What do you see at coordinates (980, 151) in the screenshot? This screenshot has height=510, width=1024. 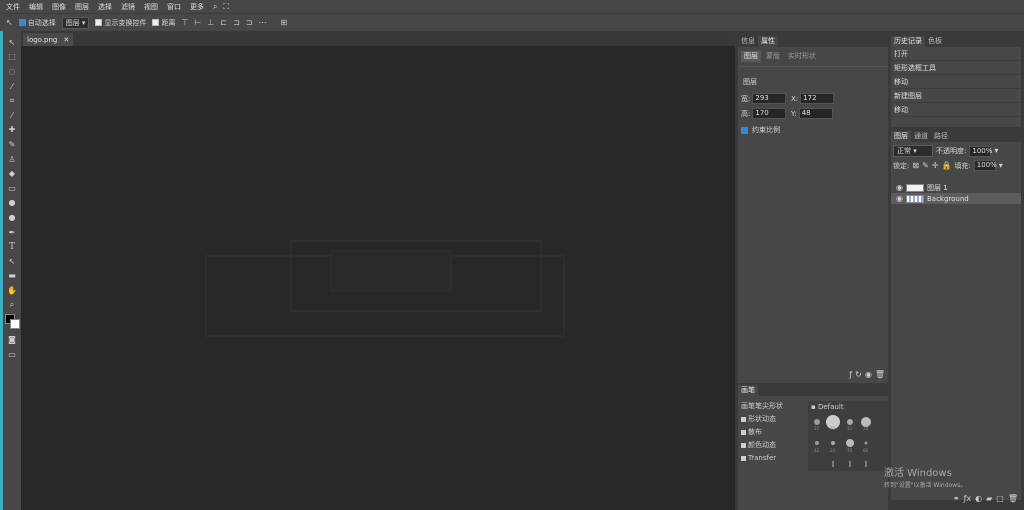 I see `opacity-input: 100%` at bounding box center [980, 151].